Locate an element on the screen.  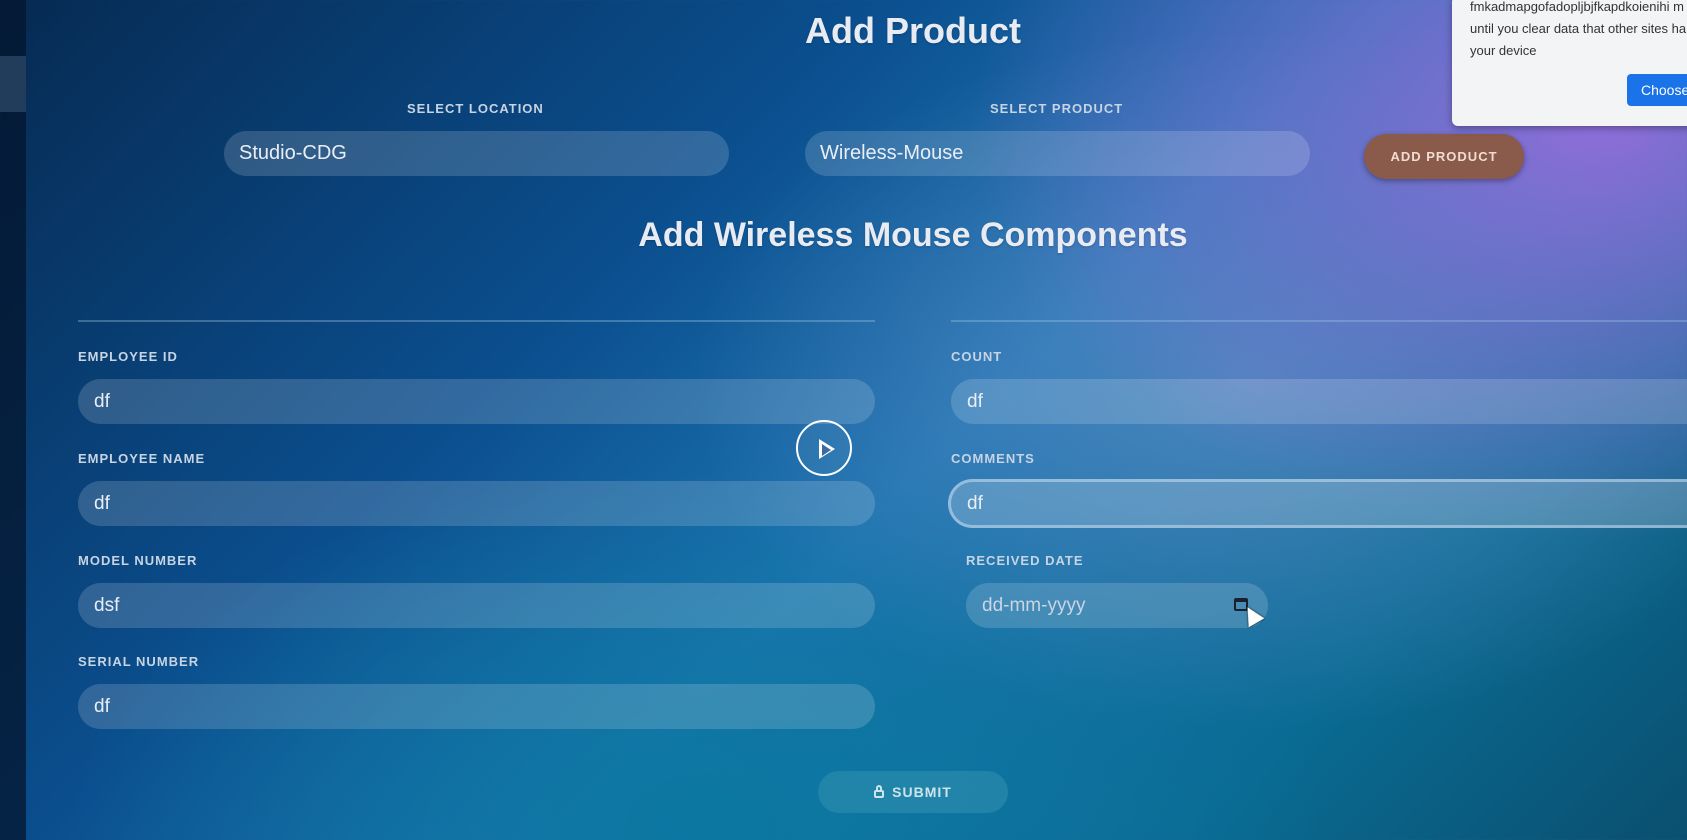
model-number-input: dsf is located at coordinates (476, 605).